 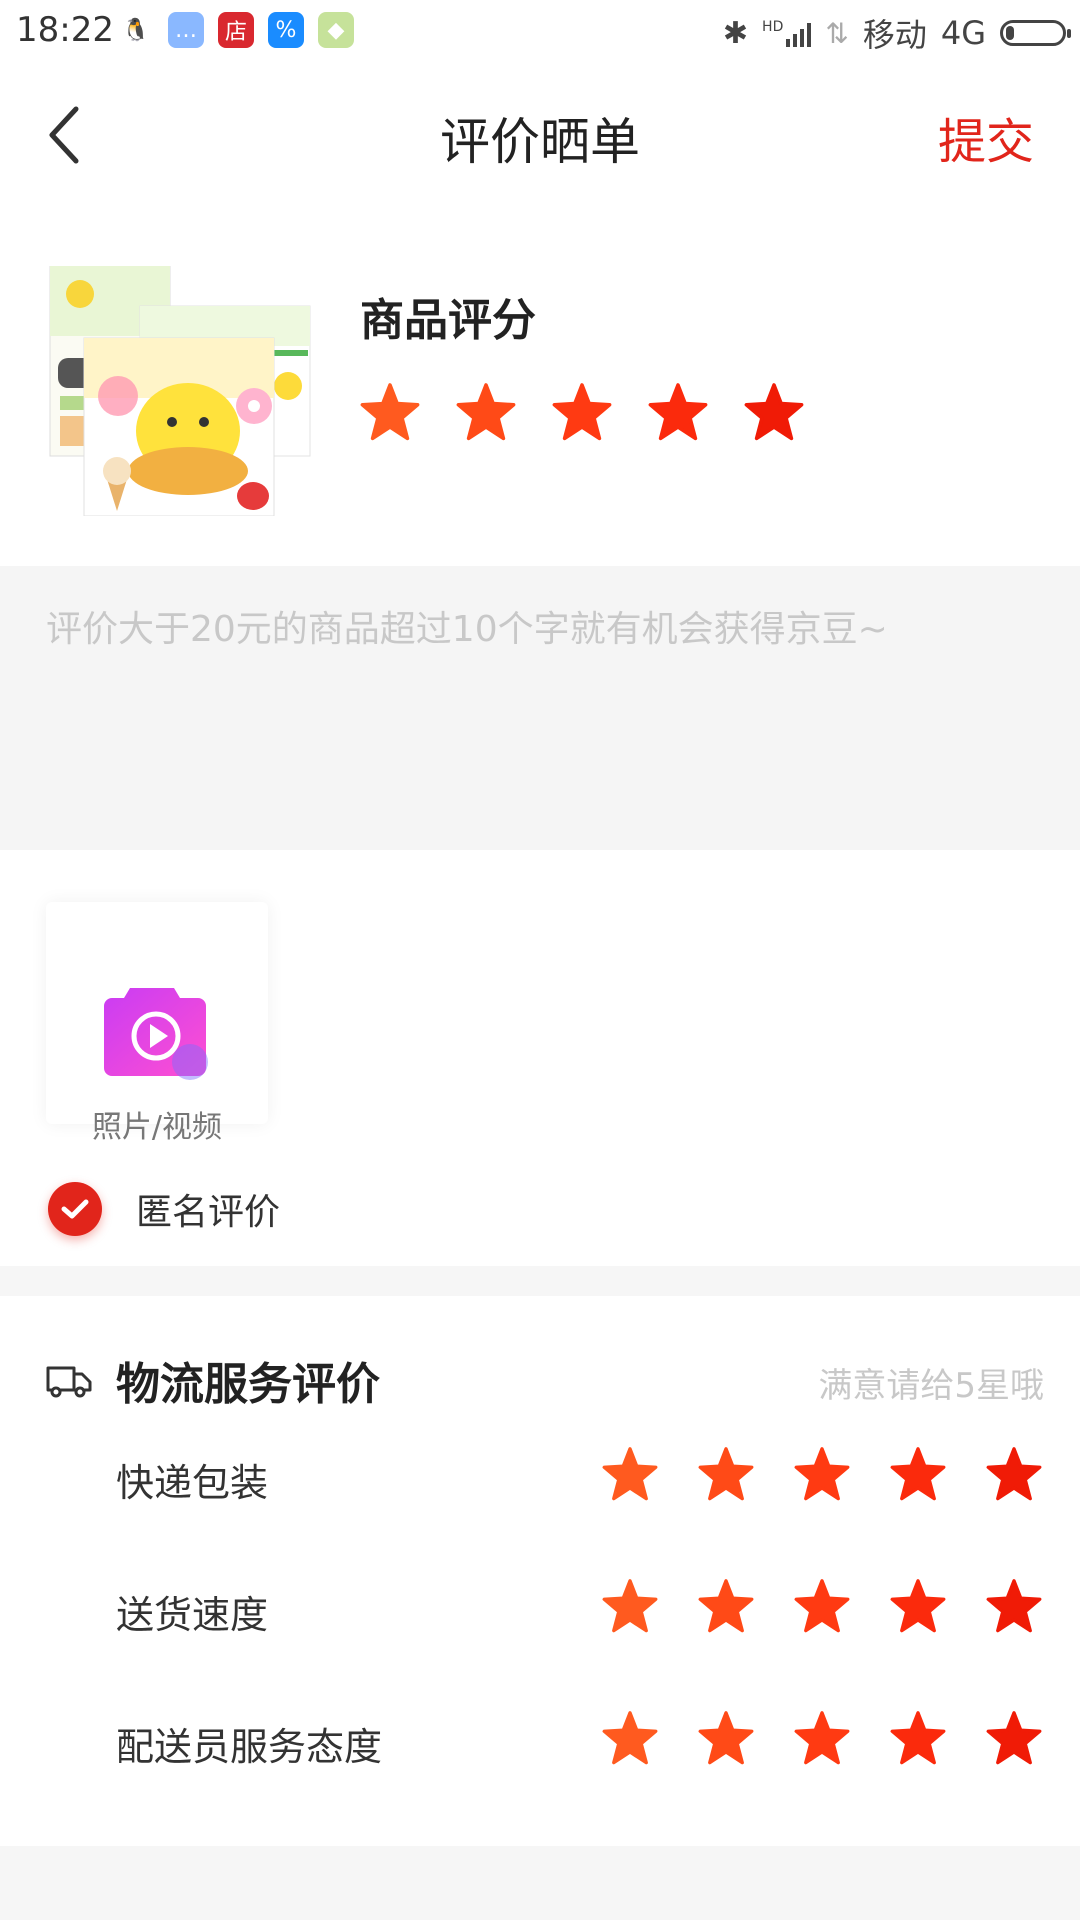 I want to click on packaging-star-rating, so click(x=841, y=1474).